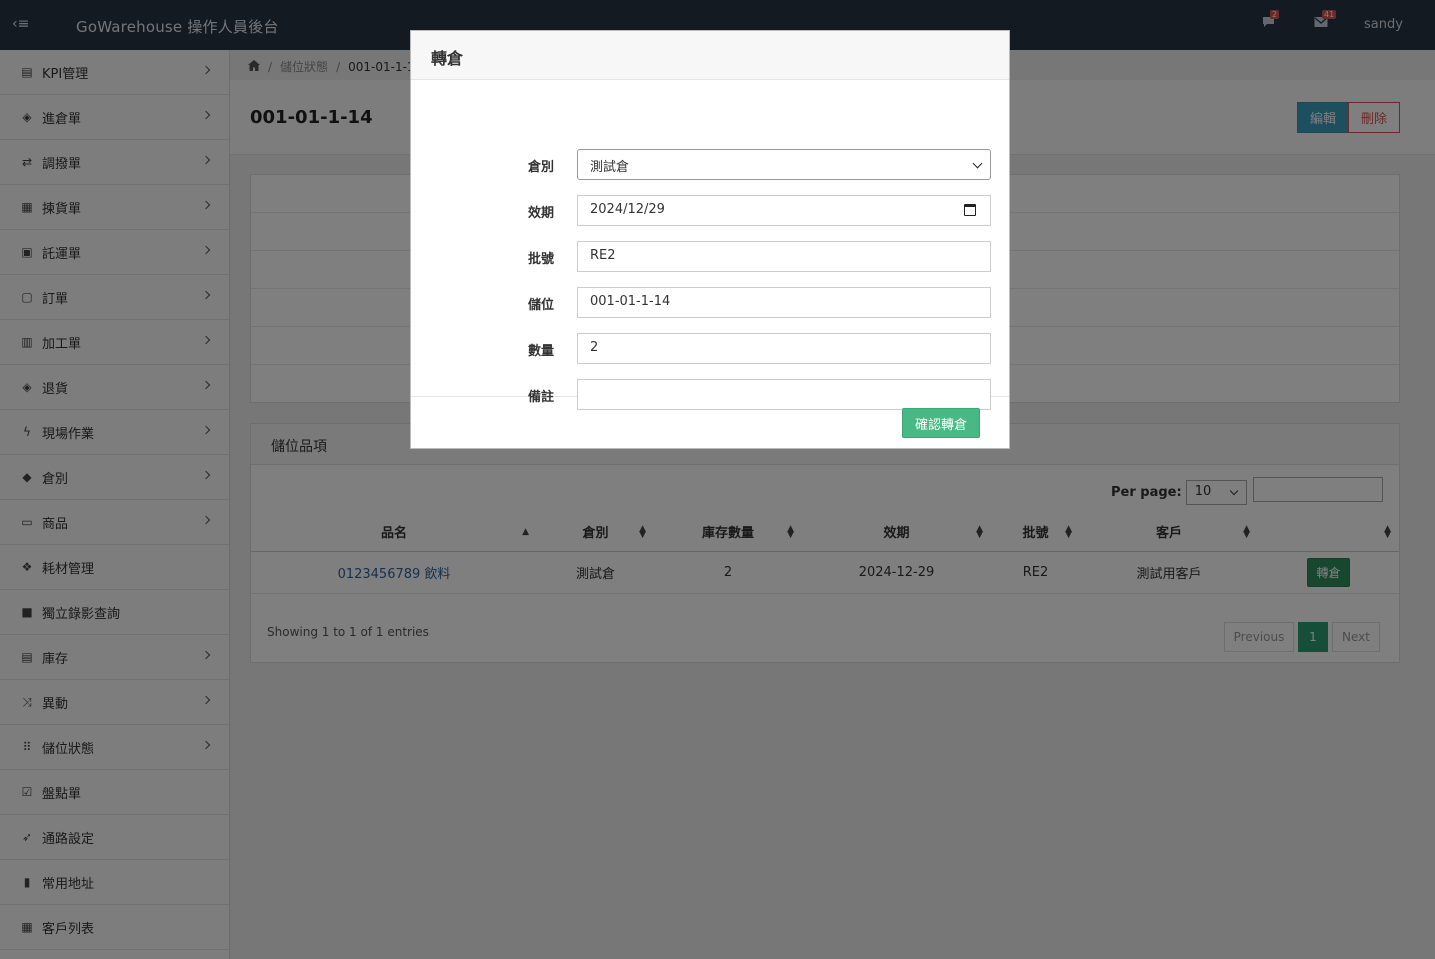 Image resolution: width=1435 pixels, height=959 pixels. I want to click on quantity-label: 數量, so click(540, 351).